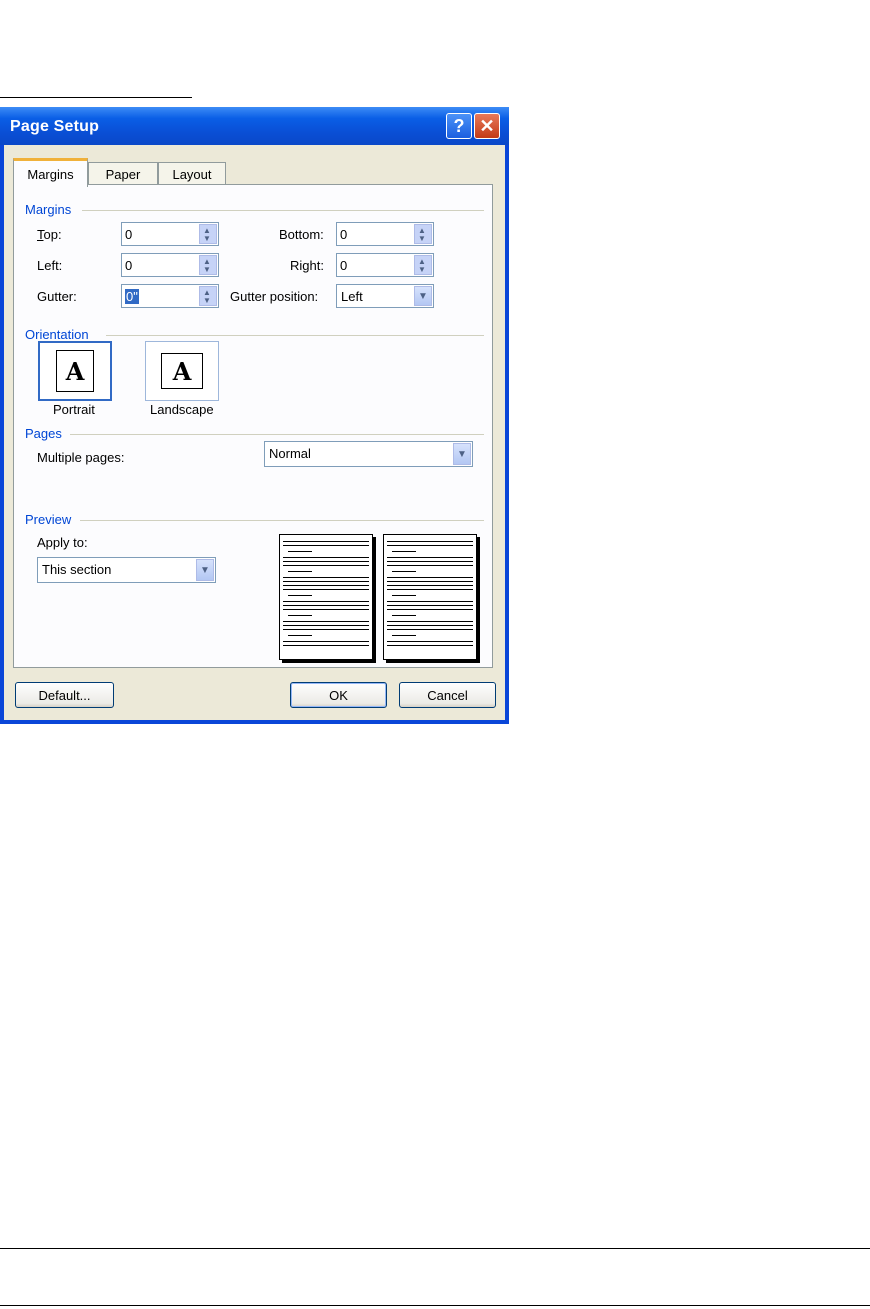 Image resolution: width=870 pixels, height=1309 pixels. Describe the element at coordinates (368, 454) in the screenshot. I see `multiple-pages-select: Normal ▼` at that location.